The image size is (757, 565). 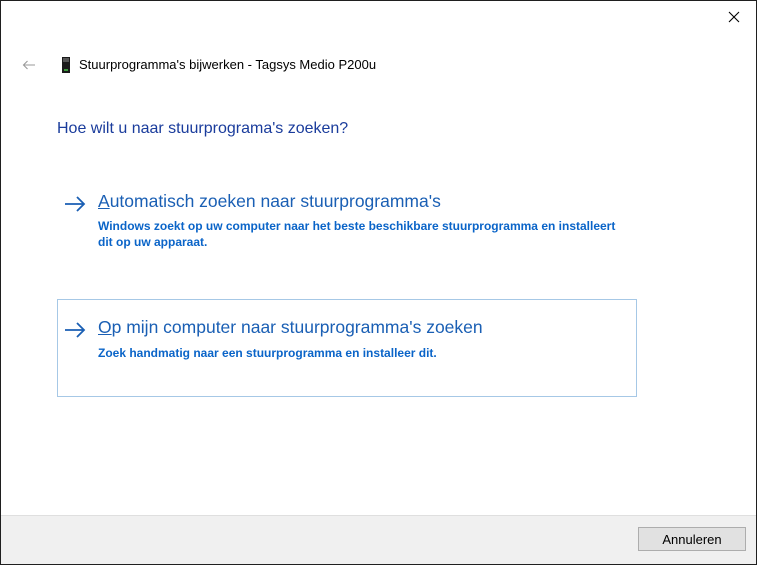 I want to click on cancel-button: Annuleren, so click(x=692, y=539).